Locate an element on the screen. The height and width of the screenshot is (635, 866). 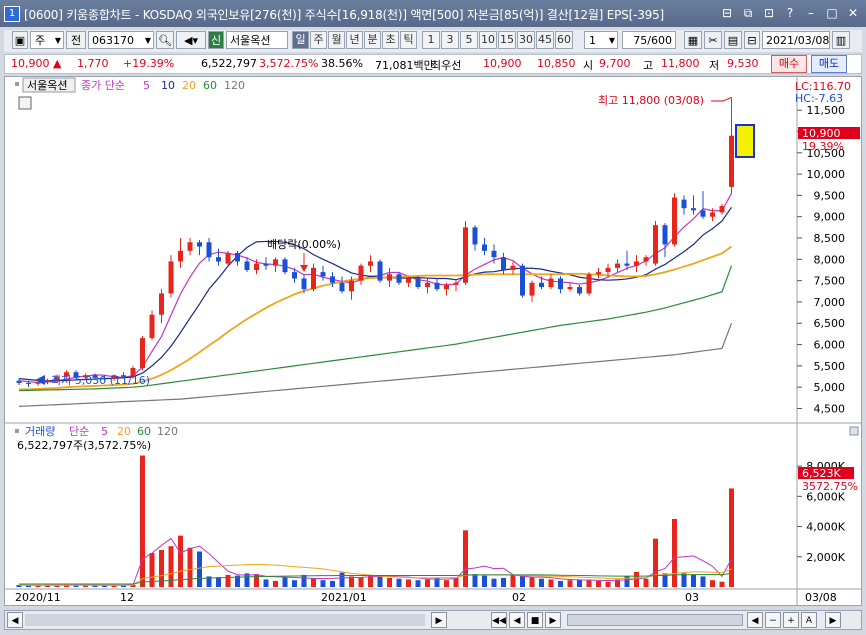
buy-button: 매수 is located at coordinates (789, 64).